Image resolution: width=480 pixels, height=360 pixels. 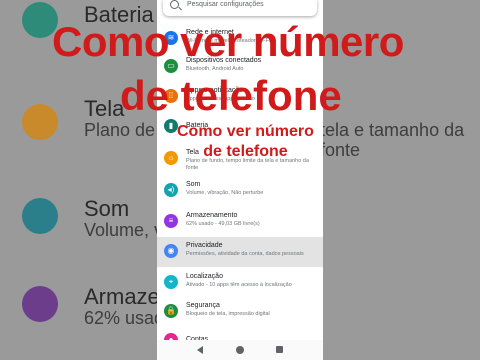 I want to click on search-icon, so click(x=174, y=4).